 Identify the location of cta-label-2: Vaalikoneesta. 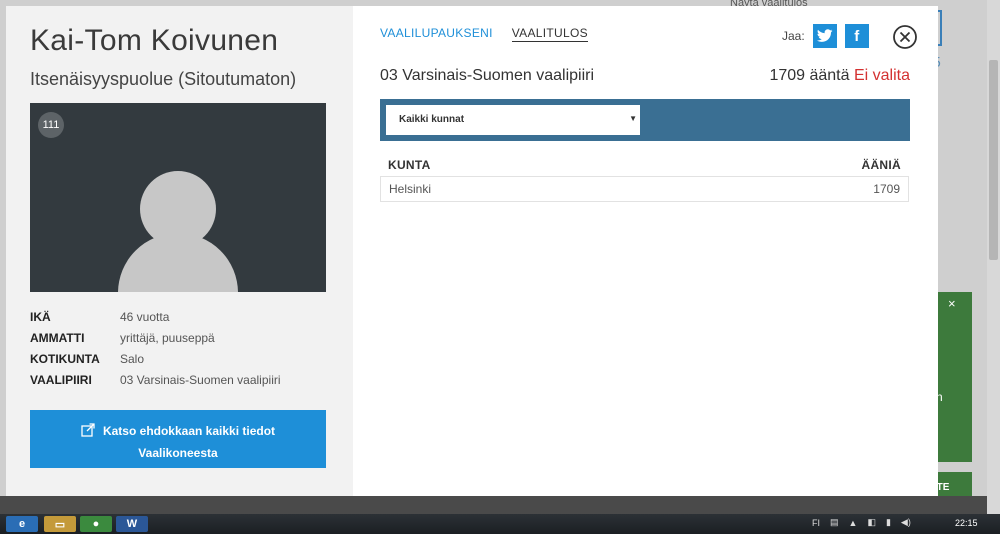
(178, 453).